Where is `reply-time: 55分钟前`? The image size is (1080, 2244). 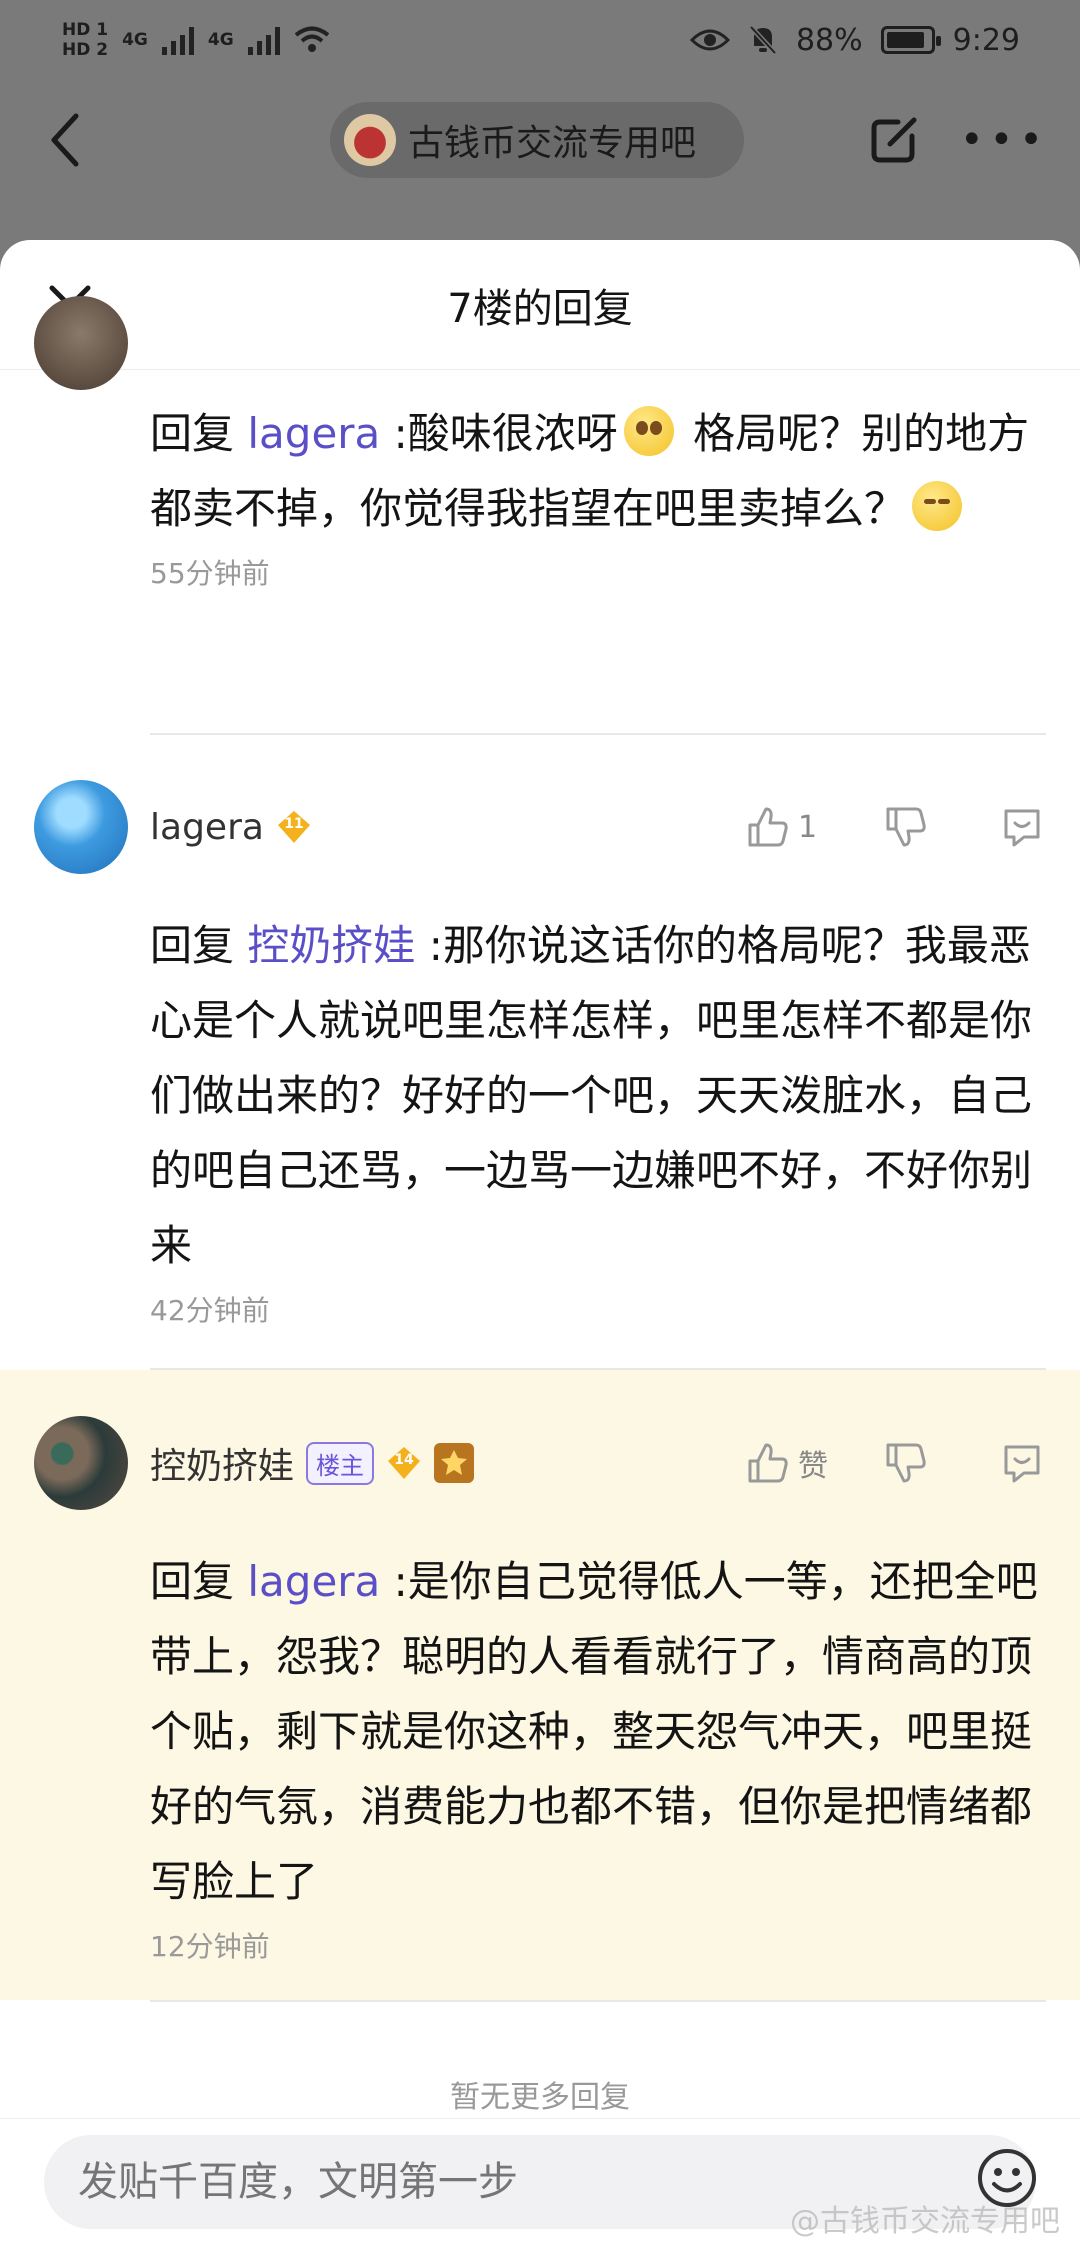
reply-time: 55分钟前 is located at coordinates (210, 573).